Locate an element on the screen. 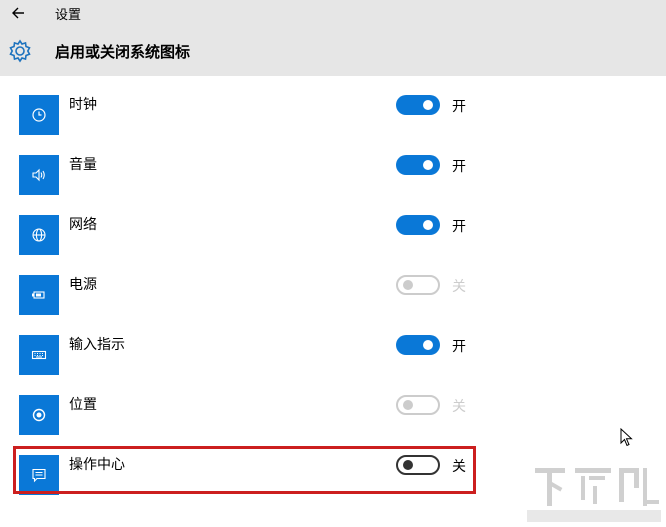 The width and height of the screenshot is (666, 527). location-icon is located at coordinates (39, 415).